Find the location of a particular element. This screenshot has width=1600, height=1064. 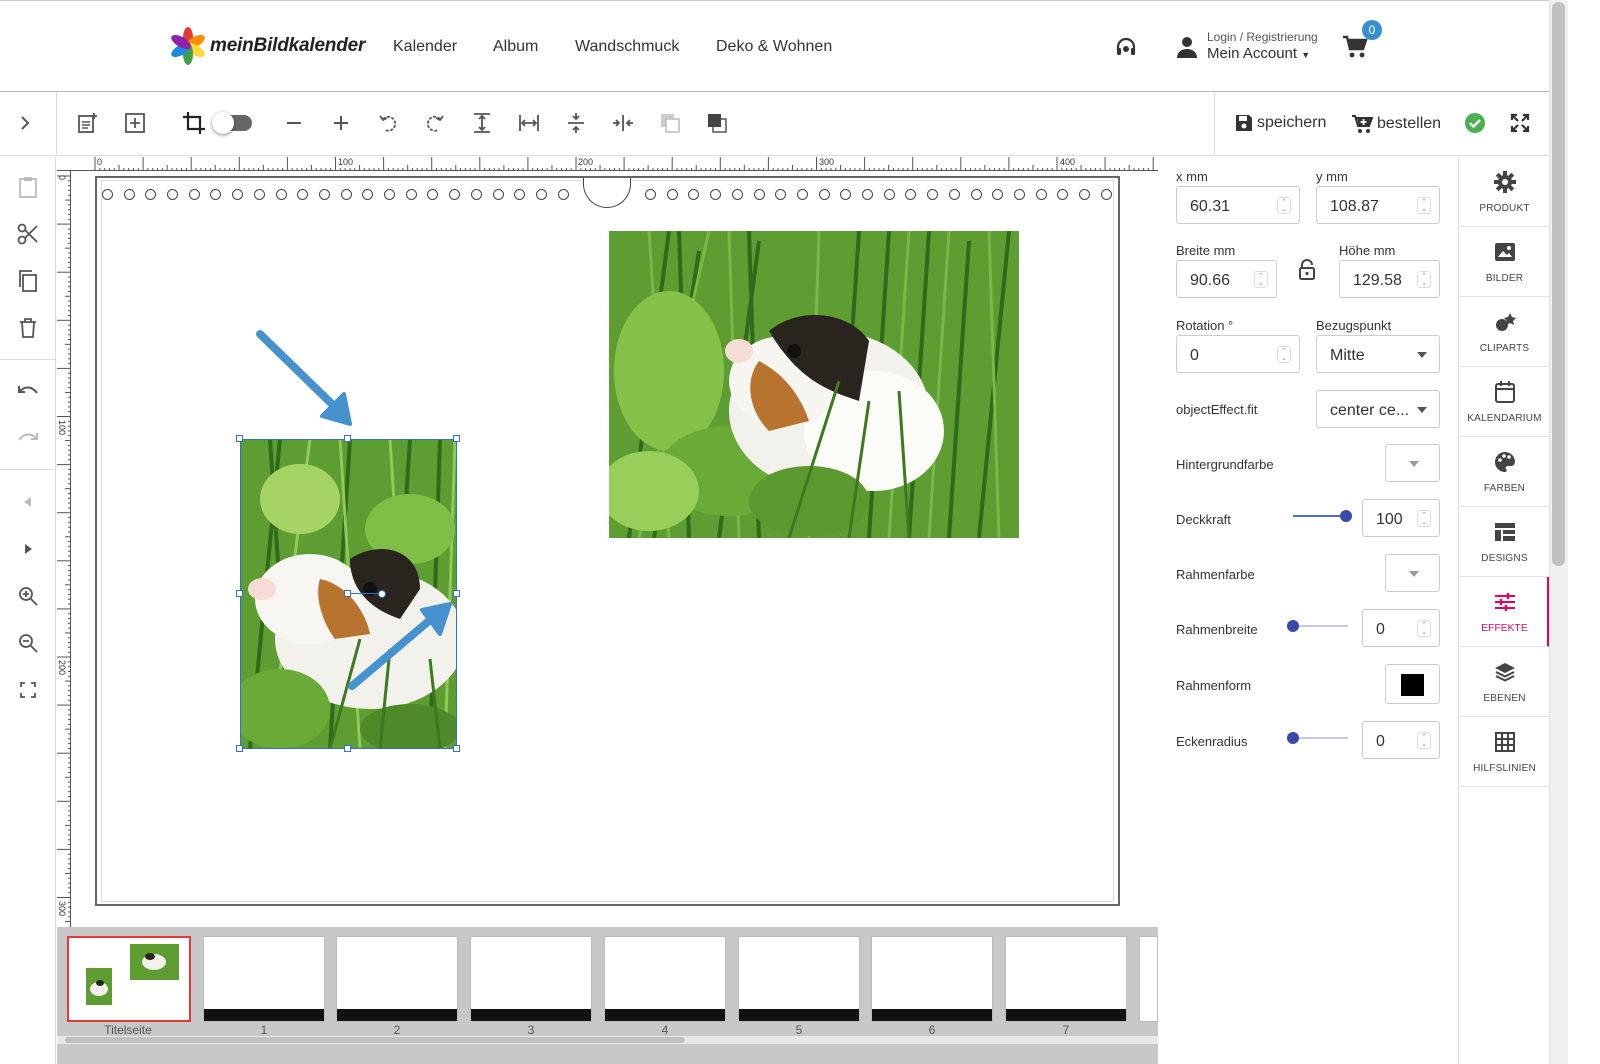

thumbnail-title-page is located at coordinates (129, 979).